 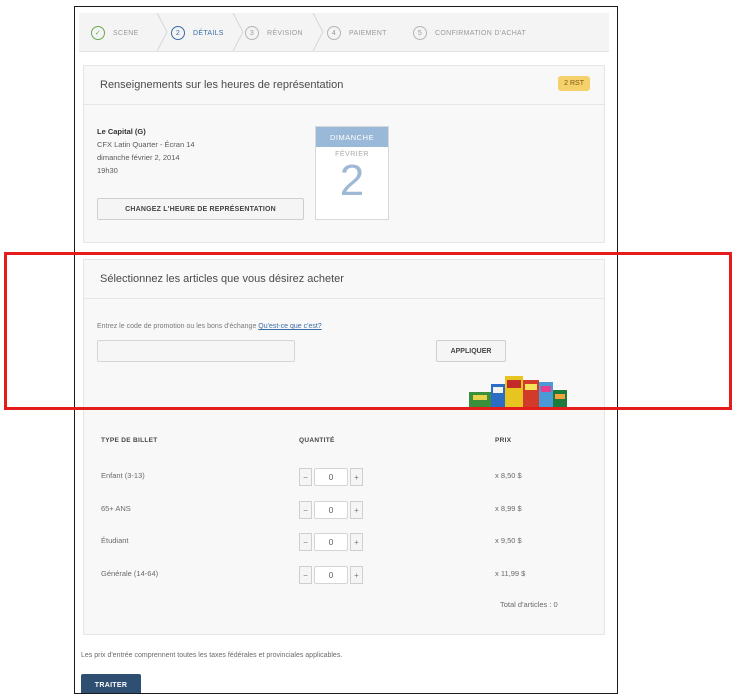 I want to click on step-review: 3 RÉVISION, so click(x=274, y=33).